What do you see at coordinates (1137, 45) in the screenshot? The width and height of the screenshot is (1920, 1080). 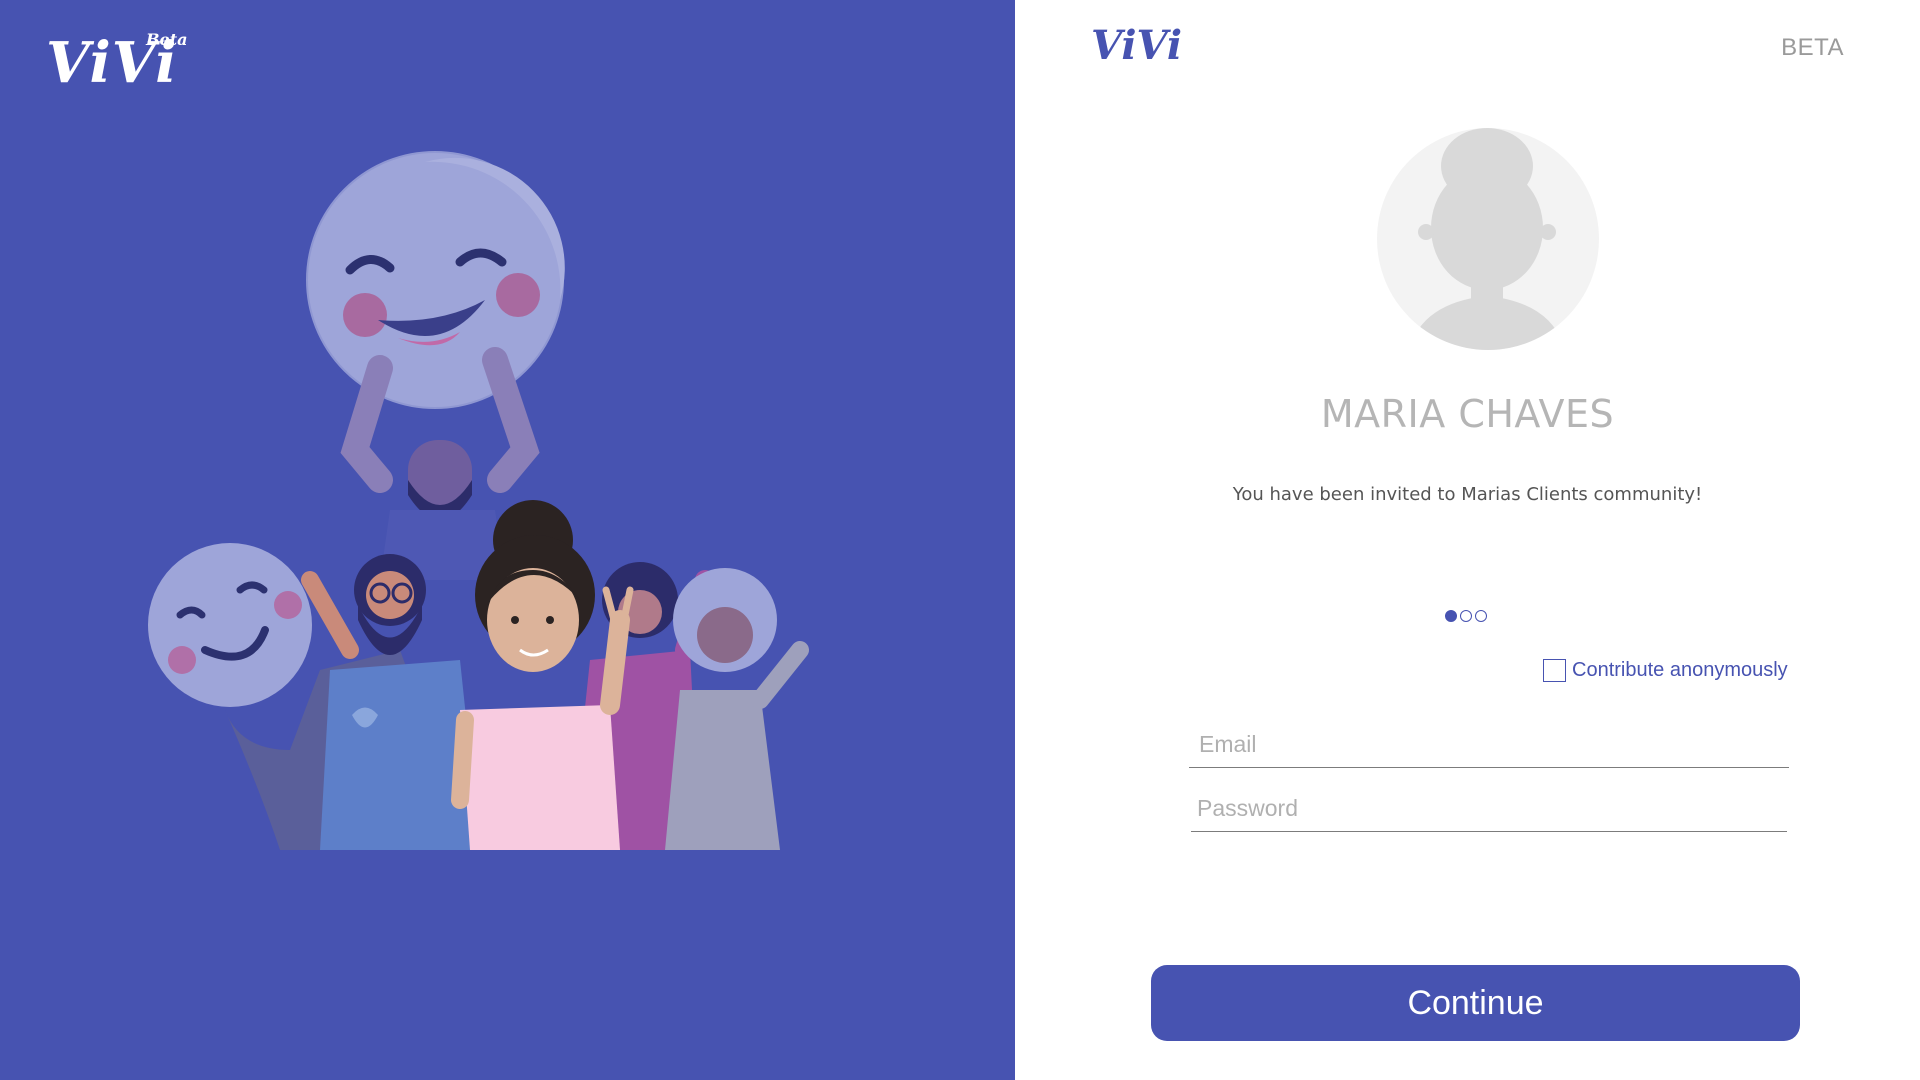 I see `brand-logo: ViVi` at bounding box center [1137, 45].